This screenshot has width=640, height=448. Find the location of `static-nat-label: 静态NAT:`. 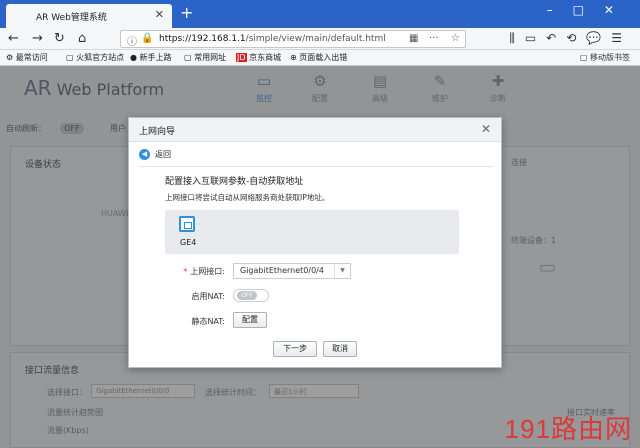

static-nat-label: 静态NAT: is located at coordinates (208, 321).